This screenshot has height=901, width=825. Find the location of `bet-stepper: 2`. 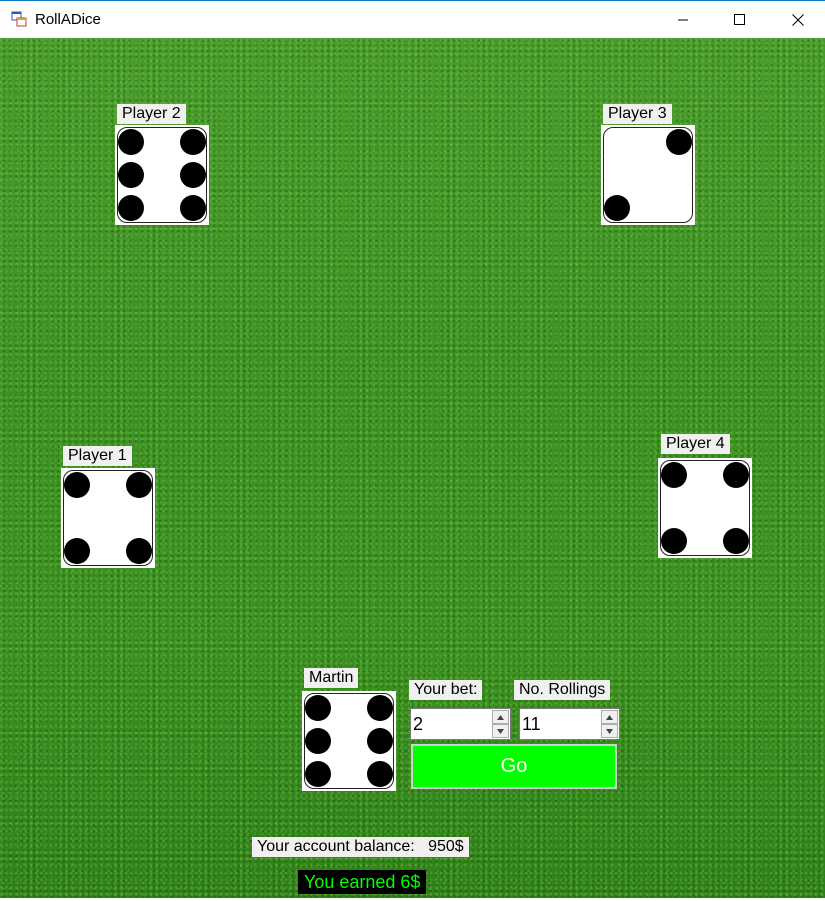

bet-stepper: 2 is located at coordinates (460, 724).